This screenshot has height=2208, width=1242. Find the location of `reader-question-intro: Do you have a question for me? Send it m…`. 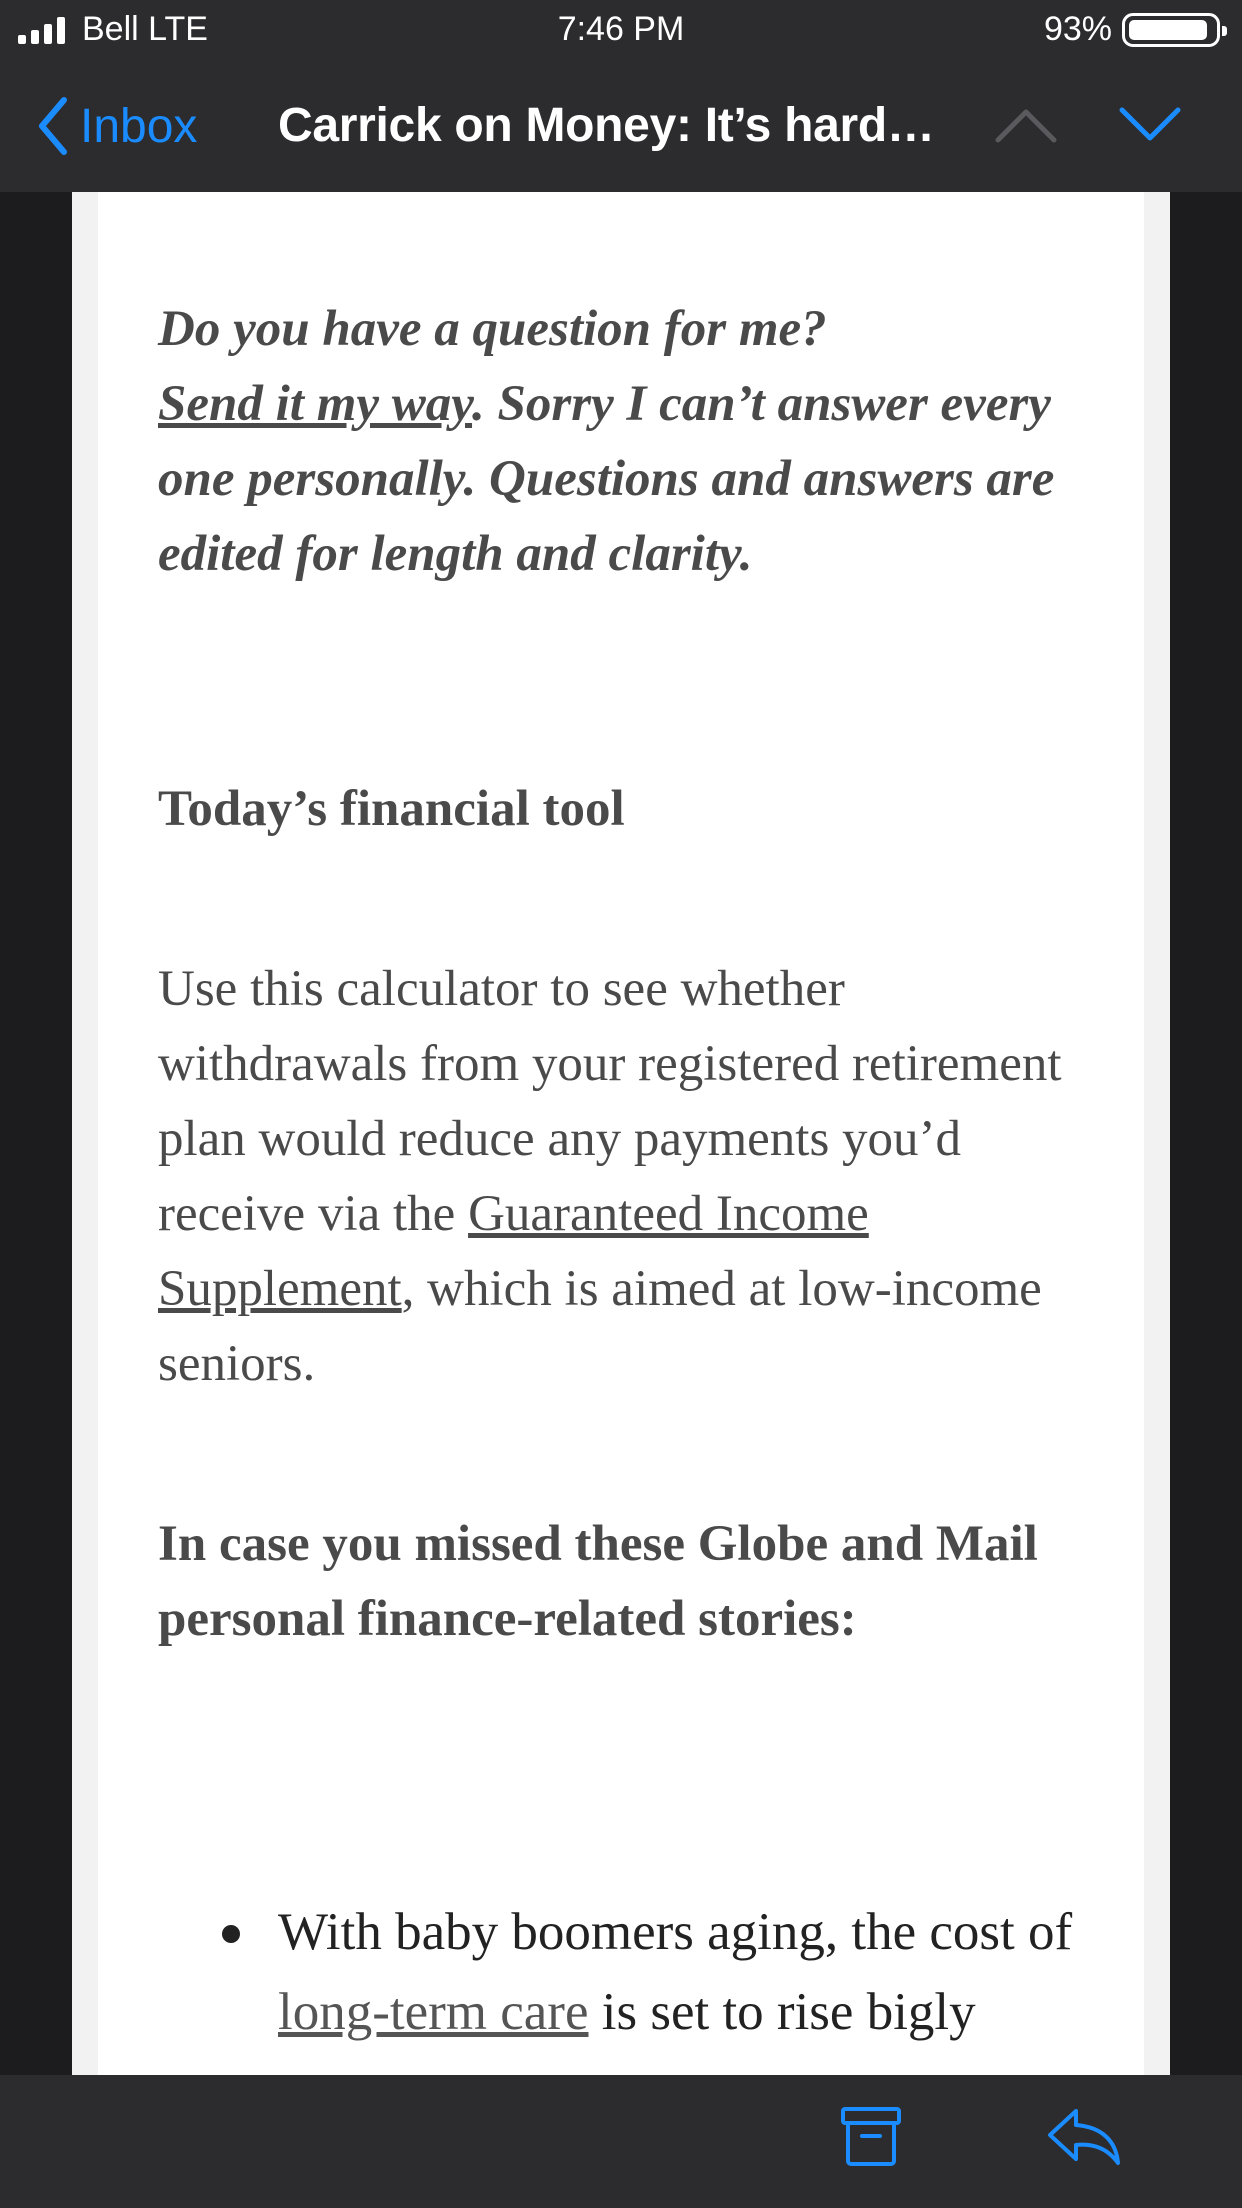

reader-question-intro: Do you have a question for me? Send it m… is located at coordinates (618, 442).